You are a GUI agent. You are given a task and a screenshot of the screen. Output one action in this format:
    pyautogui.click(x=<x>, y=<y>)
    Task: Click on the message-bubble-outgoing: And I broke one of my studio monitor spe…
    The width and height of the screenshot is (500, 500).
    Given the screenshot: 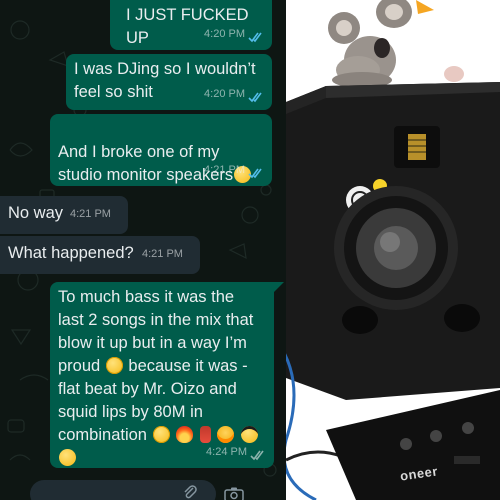 What is the action you would take?
    pyautogui.click(x=161, y=150)
    